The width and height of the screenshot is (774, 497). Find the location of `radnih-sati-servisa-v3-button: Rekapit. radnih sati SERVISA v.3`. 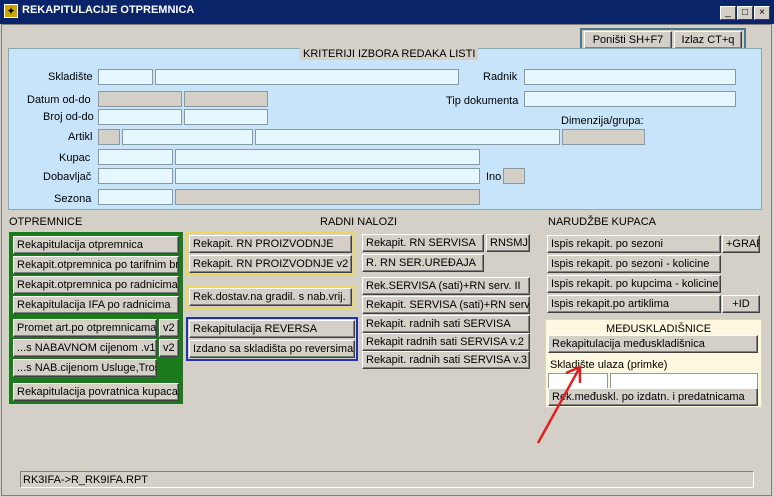

radnih-sati-servisa-v3-button: Rekapit. radnih sati SERVISA v.3 is located at coordinates (446, 360).